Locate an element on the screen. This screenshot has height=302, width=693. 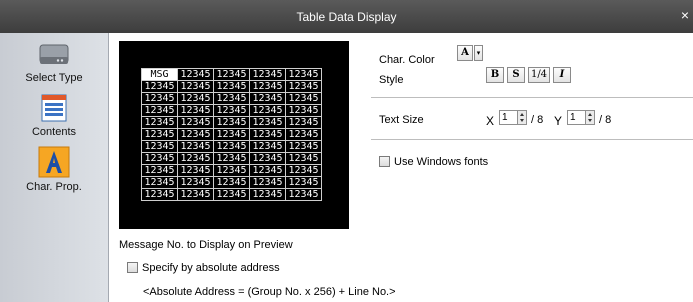
sidebar-item-select-type: Select Type is located at coordinates (54, 62).